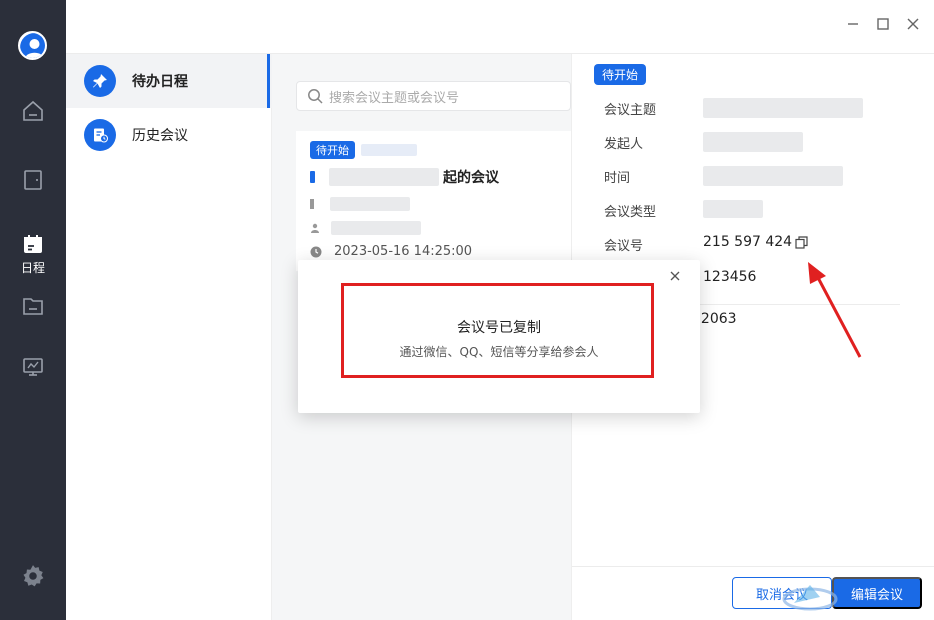 The height and width of the screenshot is (620, 934). I want to click on label-meeting-id: 会议号, so click(624, 246).